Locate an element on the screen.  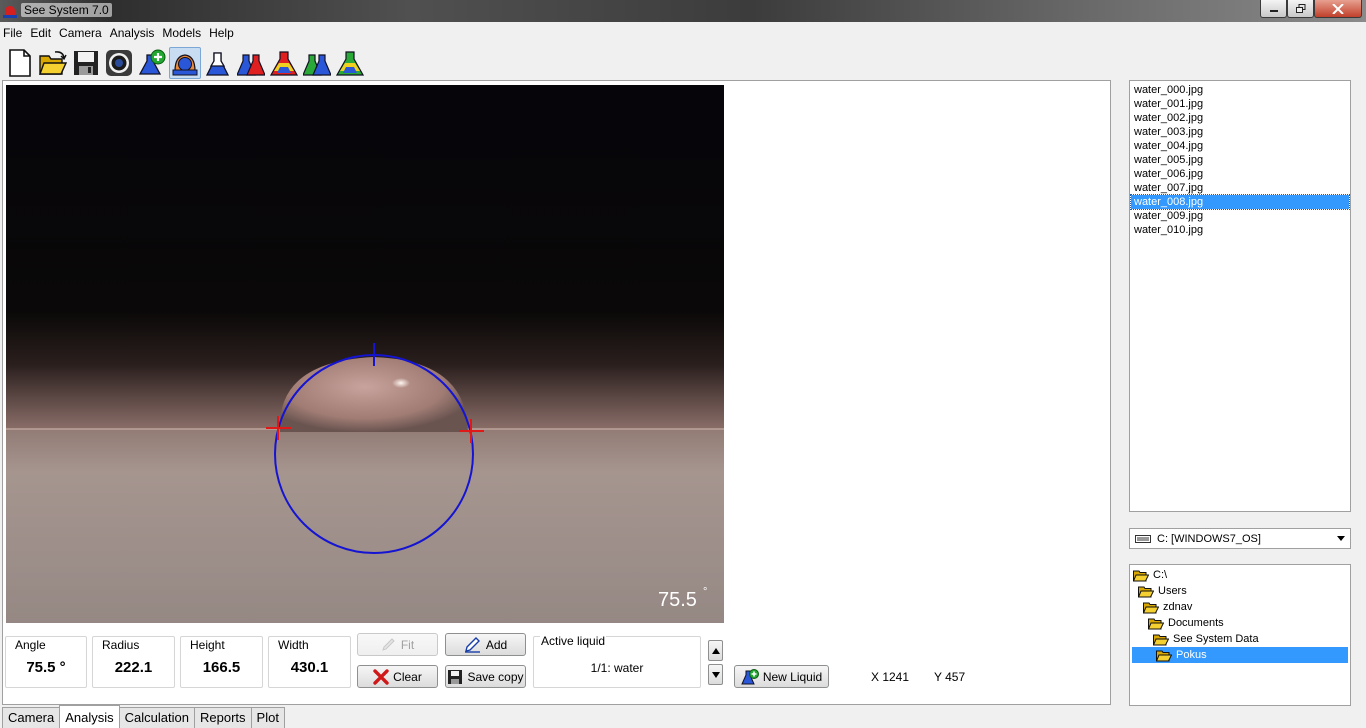
arrow-down-icon is located at coordinates (715, 674).